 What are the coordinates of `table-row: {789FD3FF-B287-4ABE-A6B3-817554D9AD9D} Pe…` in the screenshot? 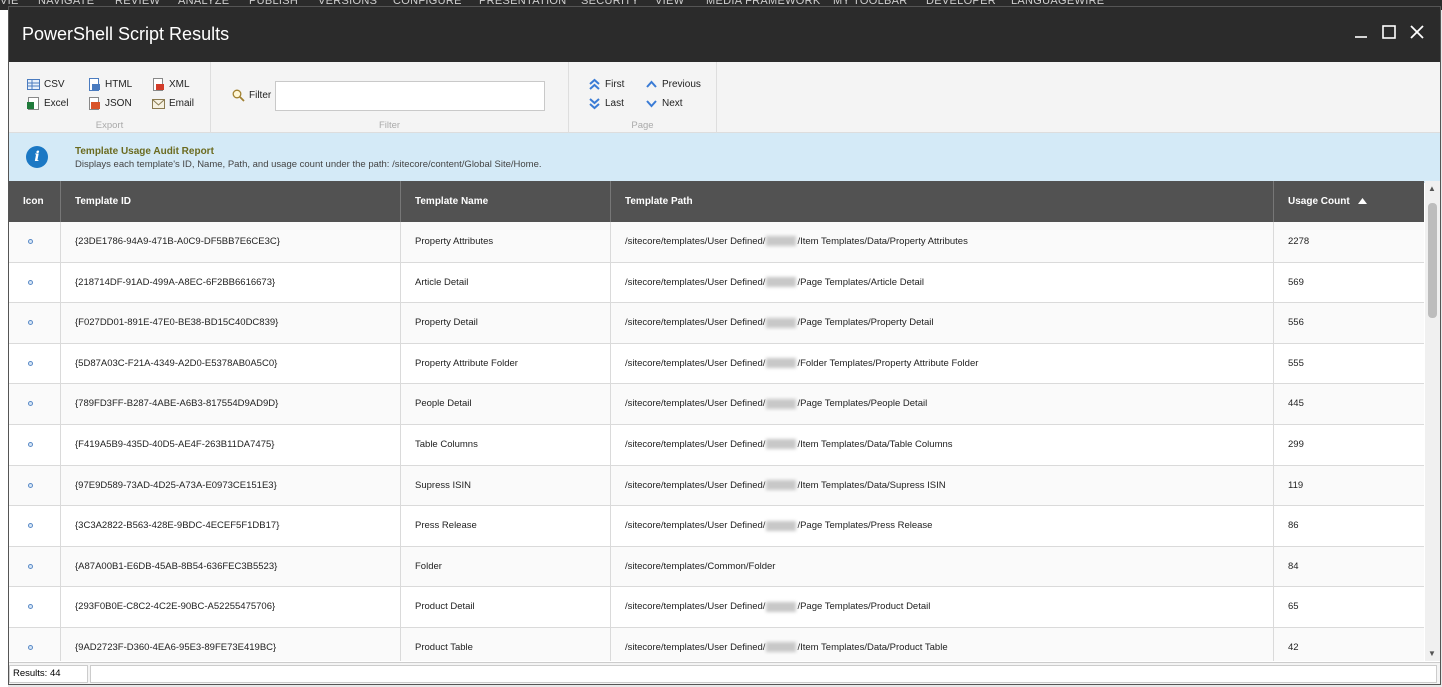 It's located at (716, 404).